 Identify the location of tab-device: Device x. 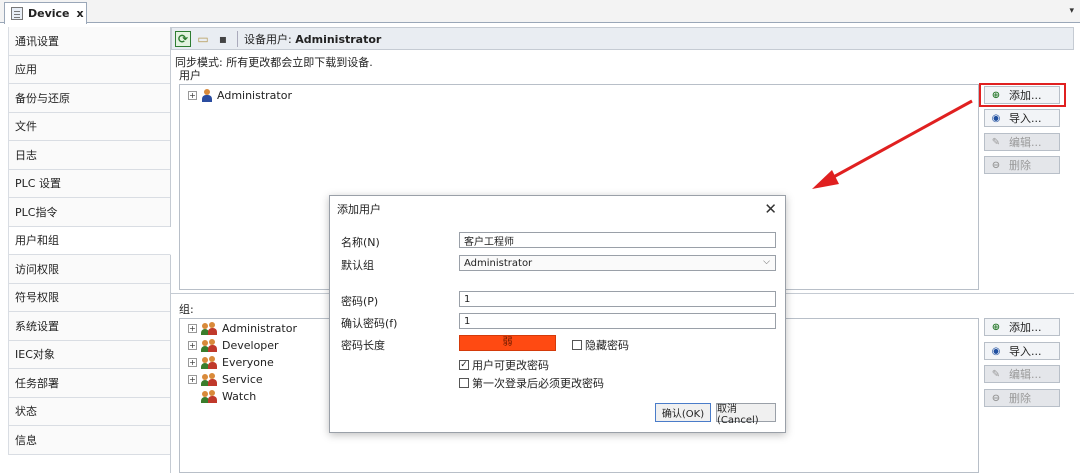
(45, 13).